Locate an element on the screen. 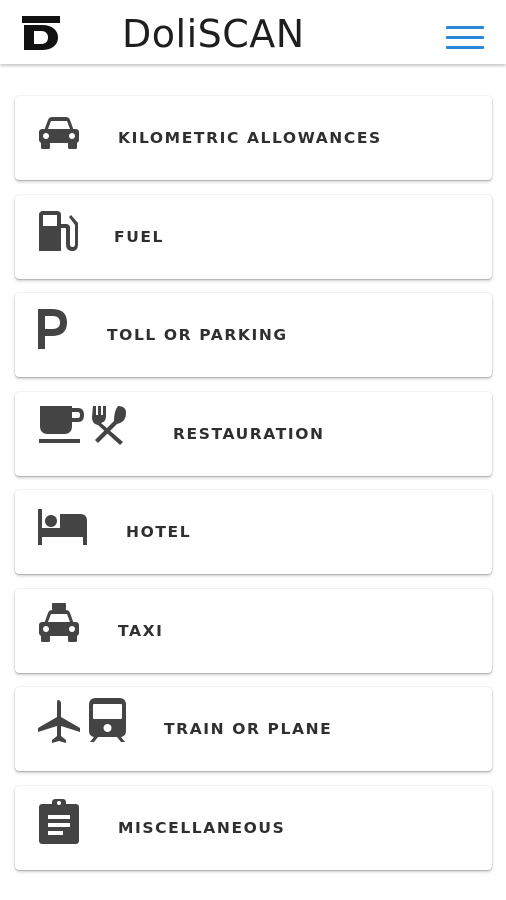  category-train-or-plane: TRAIN OR PLANE is located at coordinates (253, 729).